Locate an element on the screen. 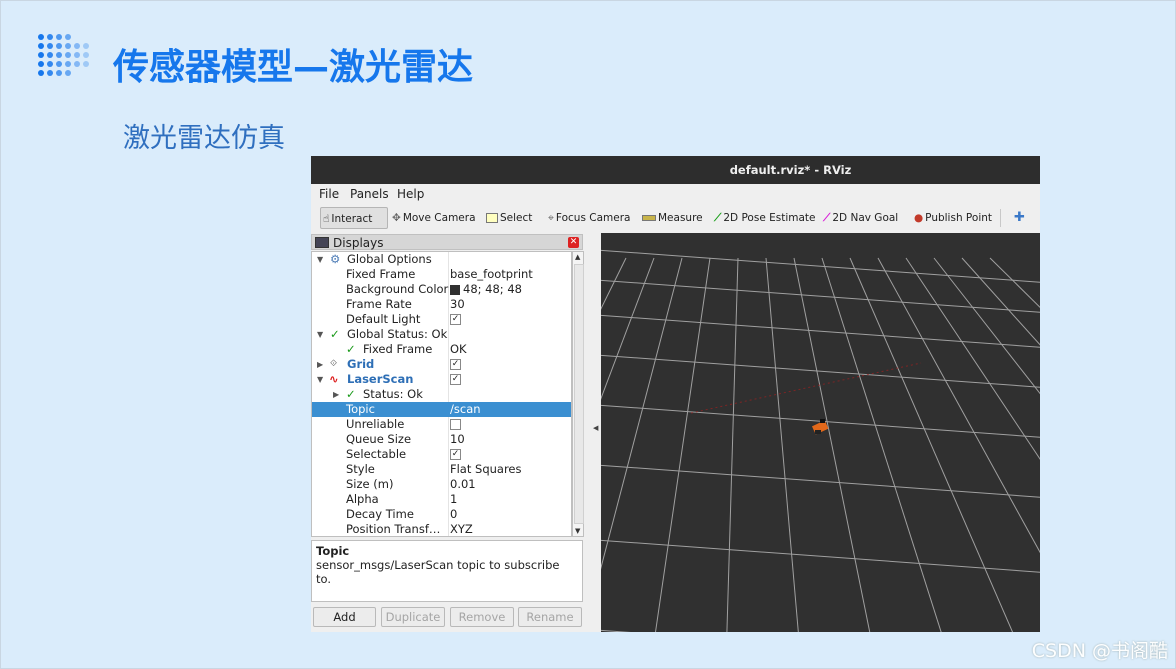 The width and height of the screenshot is (1176, 669). tool-measure: Measure is located at coordinates (672, 218).